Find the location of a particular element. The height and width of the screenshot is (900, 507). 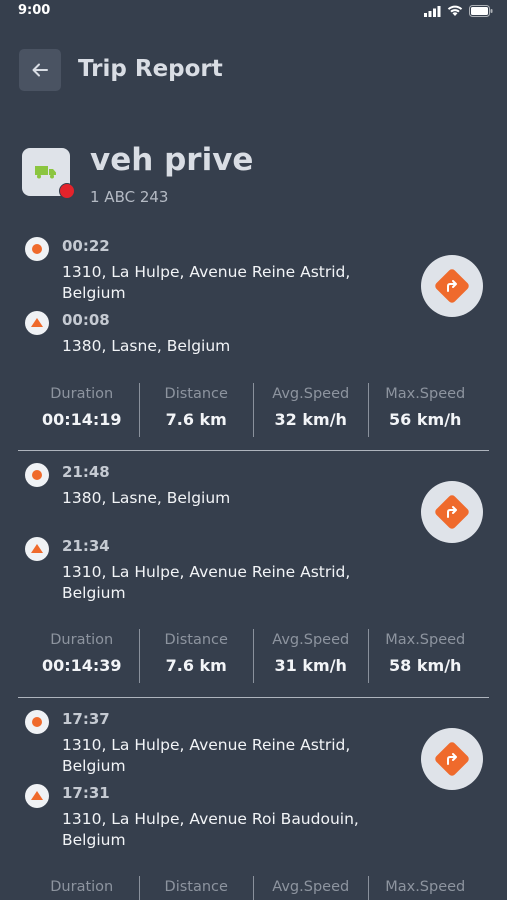

signal-icon is located at coordinates (432, 11).